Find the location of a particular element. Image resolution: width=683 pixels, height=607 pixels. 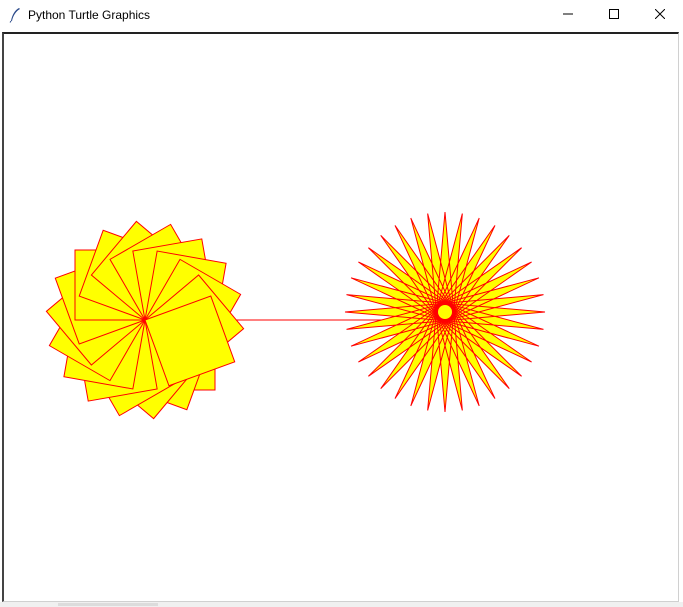

title-bar: Python Turtle Graphics is located at coordinates (341, 15).